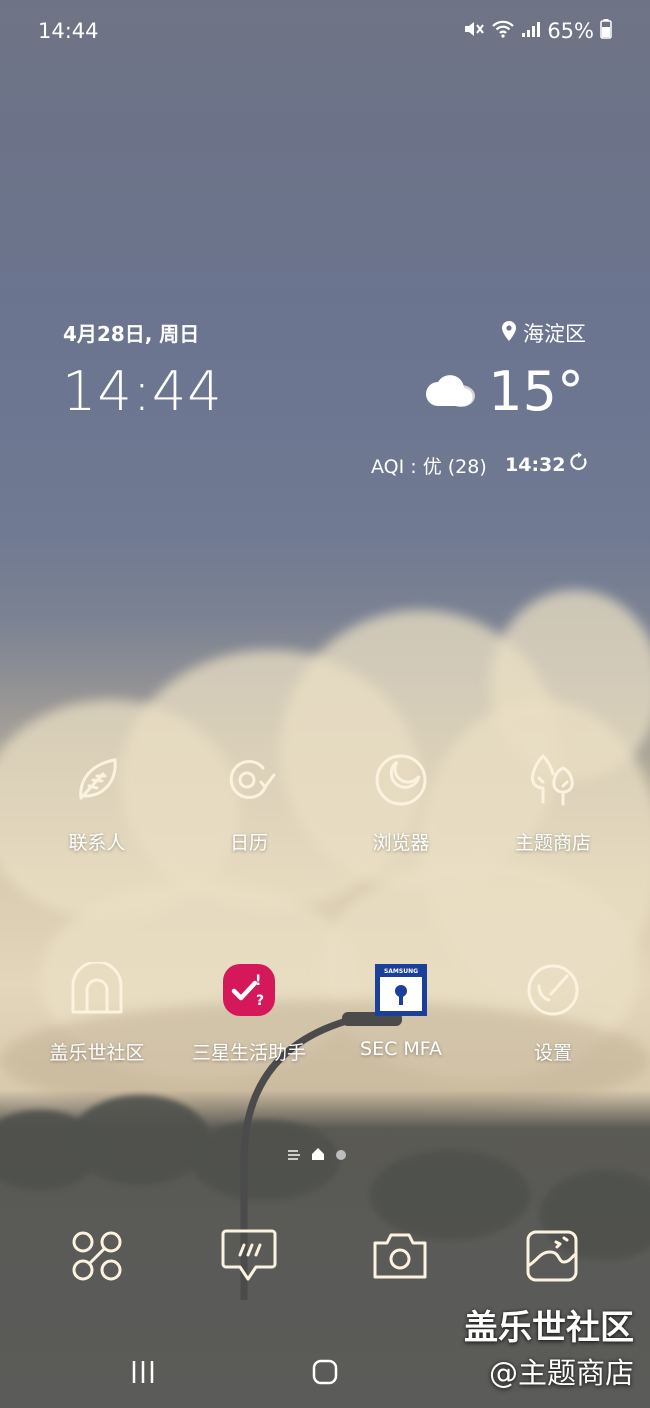  I want to click on app-settings: 设置, so click(553, 1012).